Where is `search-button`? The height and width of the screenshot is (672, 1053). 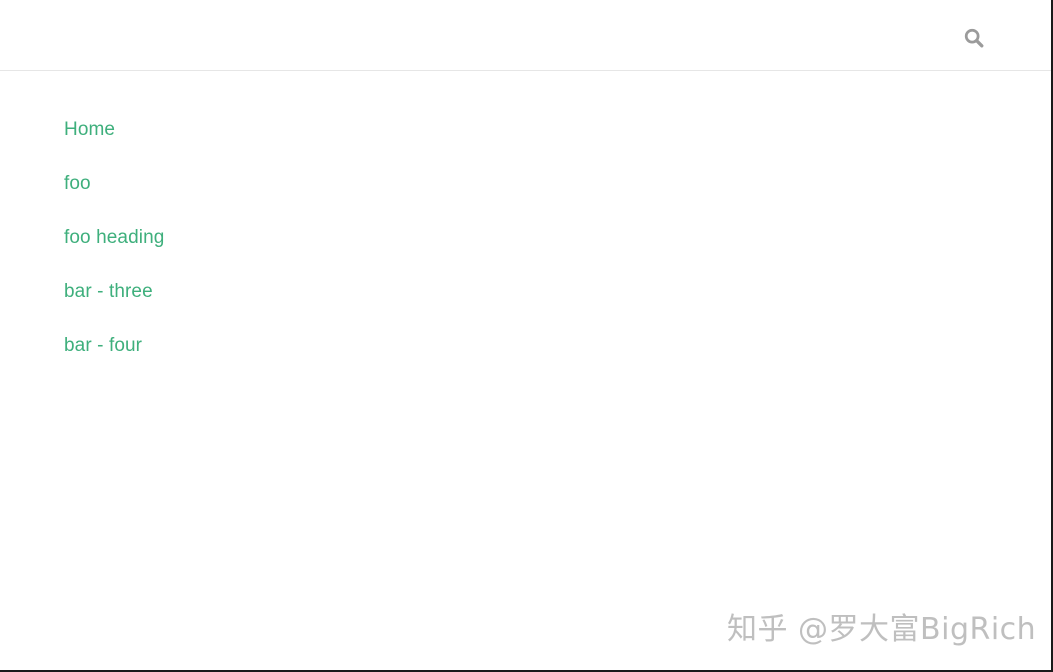 search-button is located at coordinates (974, 38).